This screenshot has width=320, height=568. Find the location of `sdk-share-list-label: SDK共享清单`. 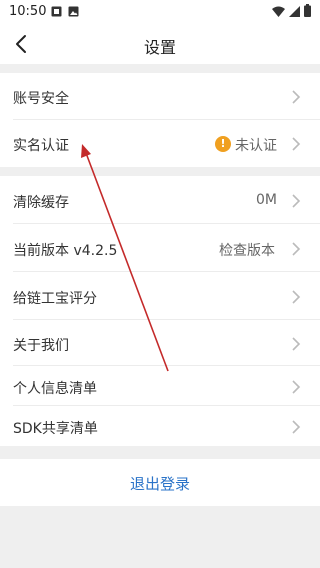

sdk-share-list-label: SDK共享清单 is located at coordinates (55, 429).